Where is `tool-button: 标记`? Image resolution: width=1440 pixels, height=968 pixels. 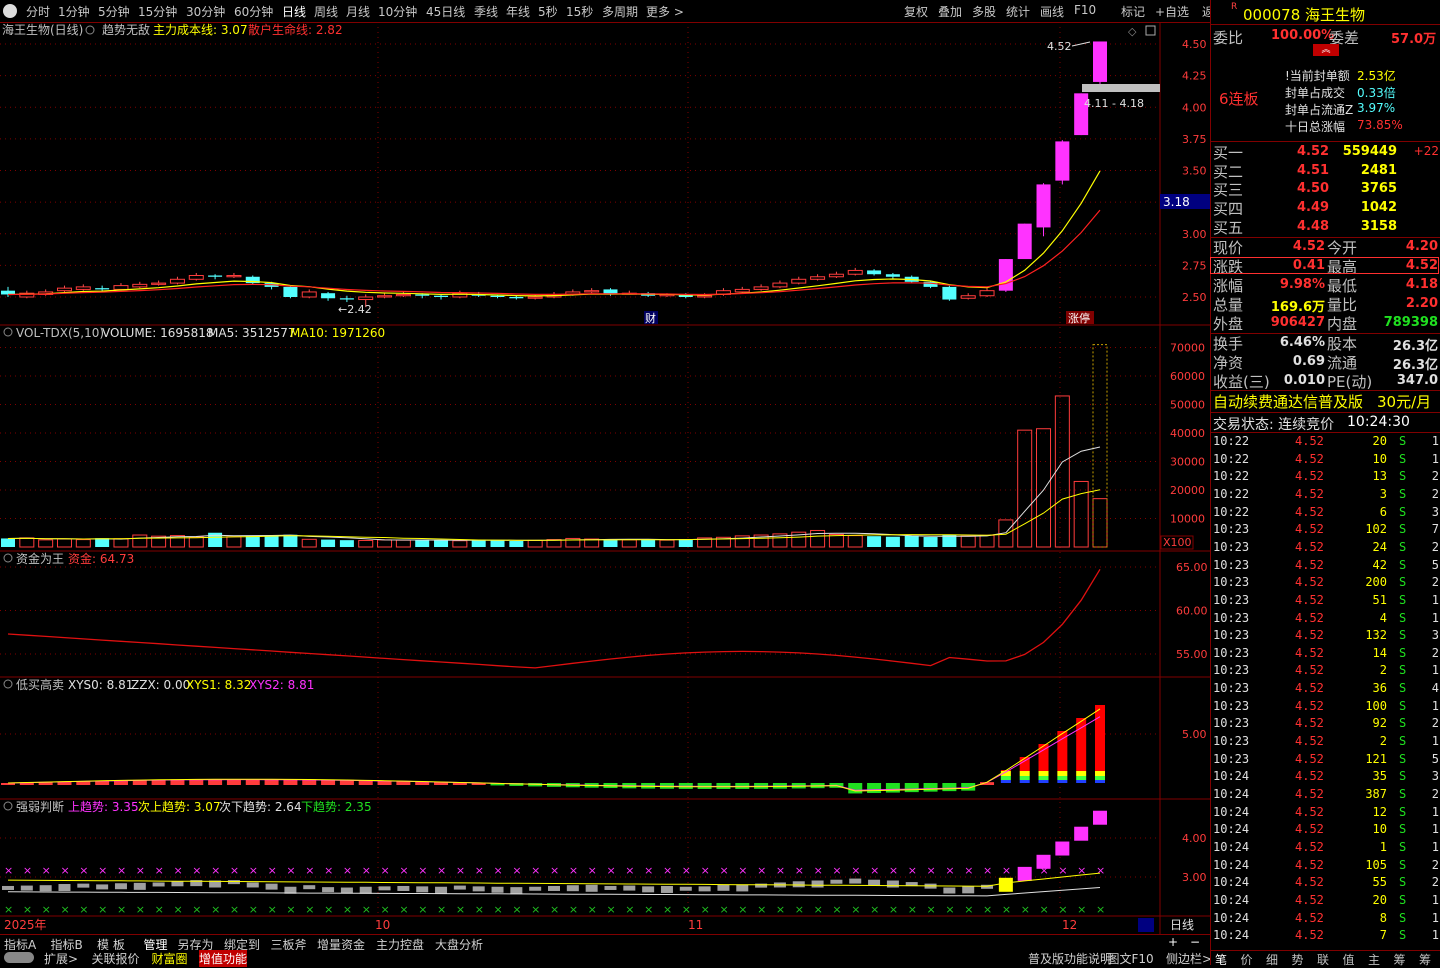
tool-button: 标记 is located at coordinates (1133, 11).